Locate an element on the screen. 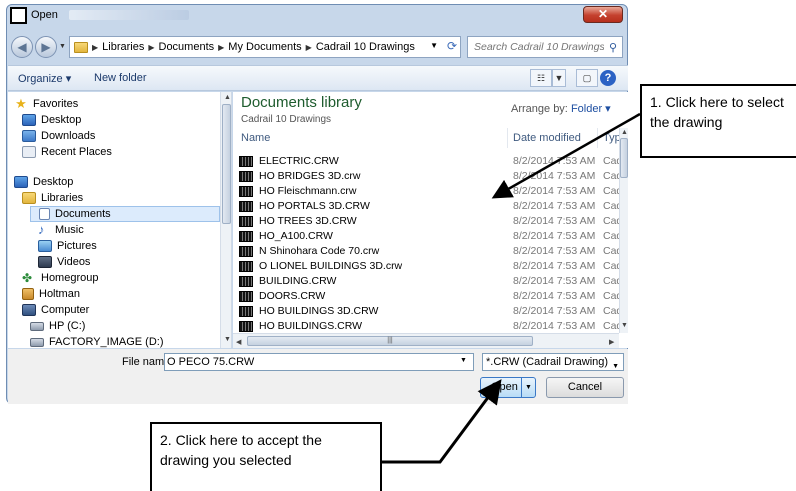 This screenshot has width=796, height=491. nav-item-label: Holtman is located at coordinates (59, 294).